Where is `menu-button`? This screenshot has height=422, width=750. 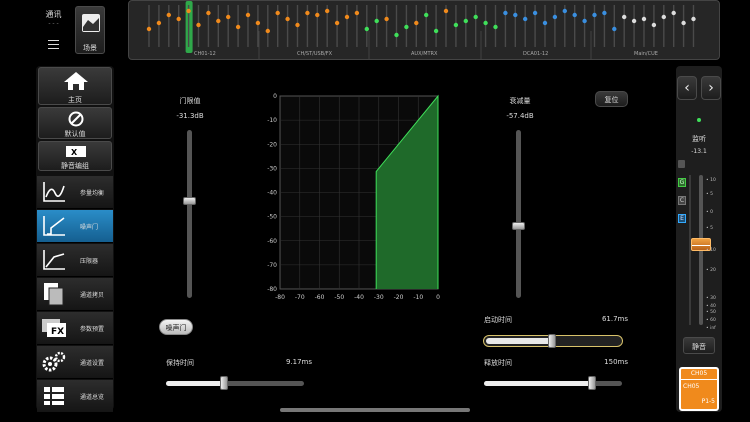 menu-button is located at coordinates (53, 45).